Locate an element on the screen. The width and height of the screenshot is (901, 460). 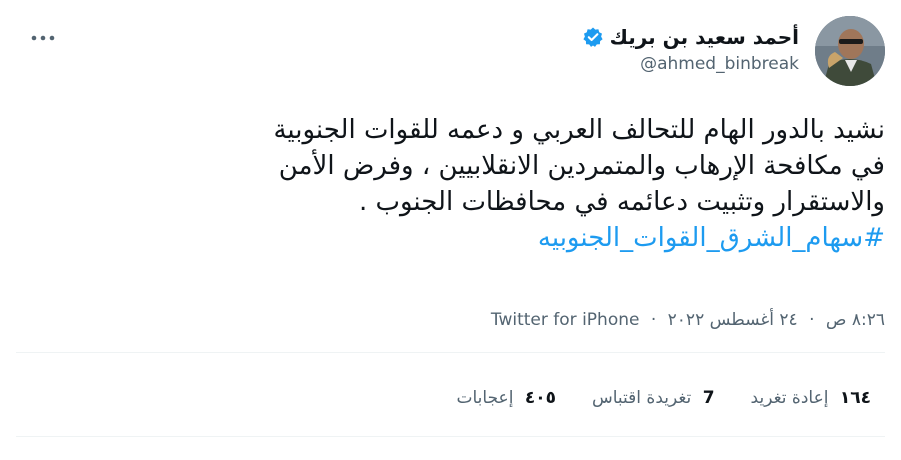
tweet-time: ٨:٢٦ ص is located at coordinates (855, 320).